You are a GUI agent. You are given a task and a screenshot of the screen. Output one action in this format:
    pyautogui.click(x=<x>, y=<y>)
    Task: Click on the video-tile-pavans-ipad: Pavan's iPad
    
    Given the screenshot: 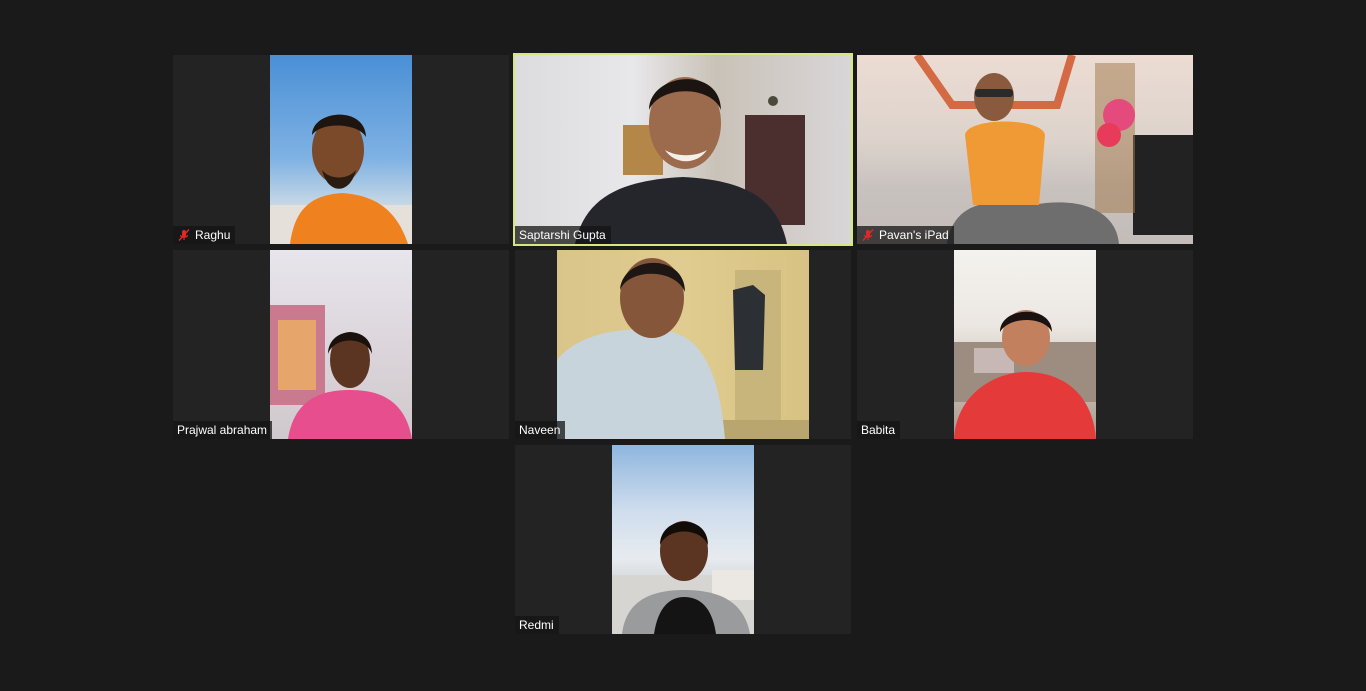 What is the action you would take?
    pyautogui.click(x=1025, y=149)
    